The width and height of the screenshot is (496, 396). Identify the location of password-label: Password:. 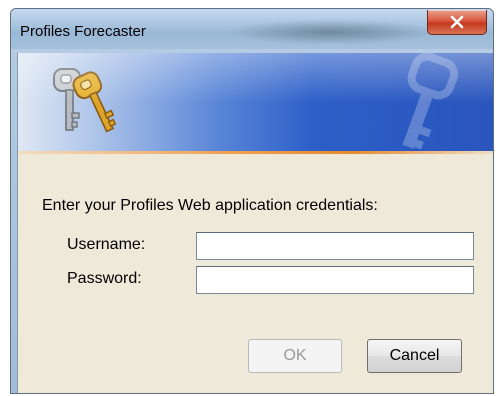
(104, 278).